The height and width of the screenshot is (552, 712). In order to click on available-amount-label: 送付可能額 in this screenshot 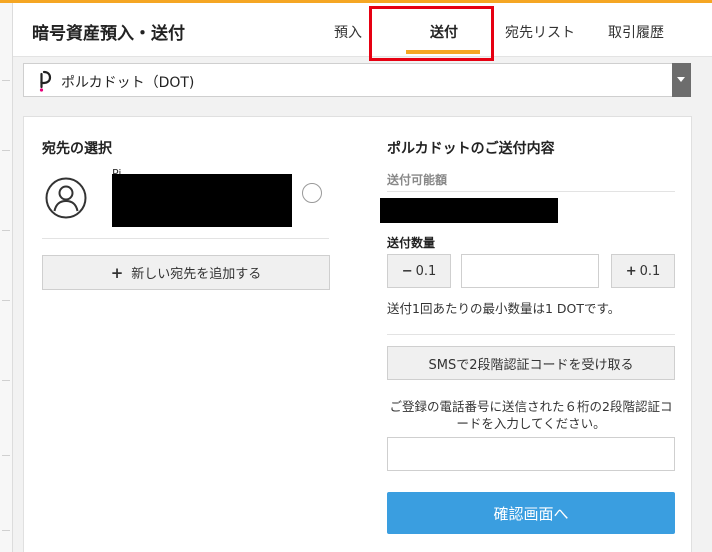, I will do `click(417, 180)`.